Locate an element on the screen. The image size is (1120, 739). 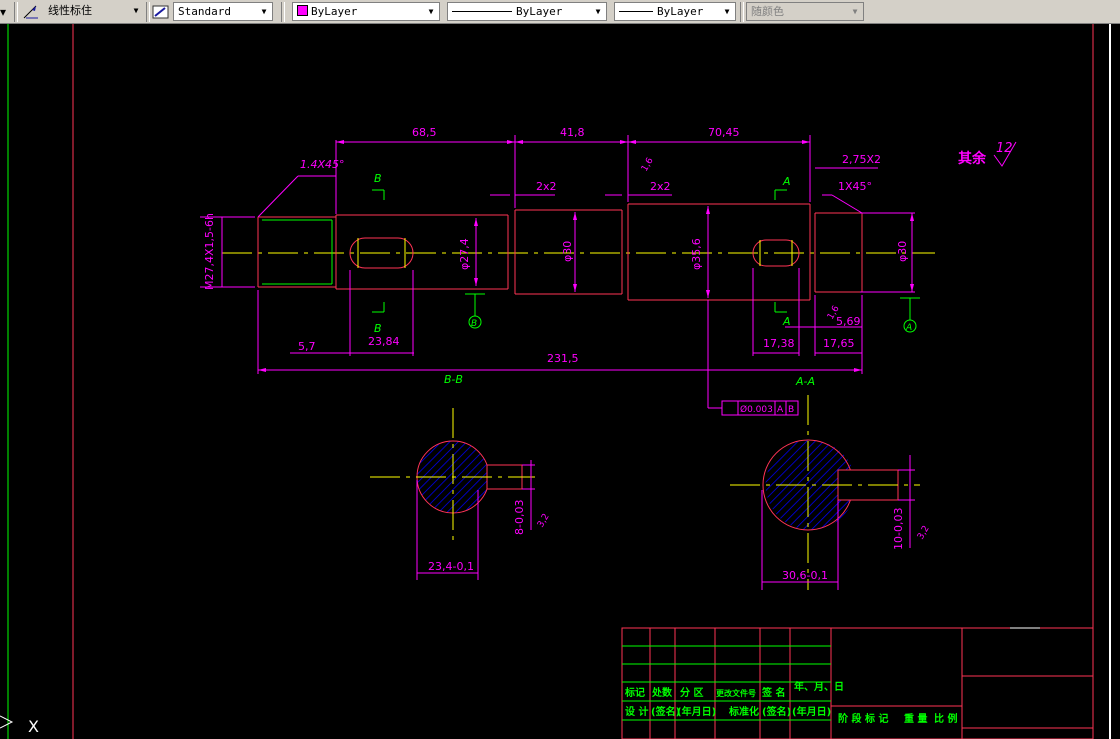
dim-chamfer-1-4: 1.4X45° is located at coordinates (322, 164).